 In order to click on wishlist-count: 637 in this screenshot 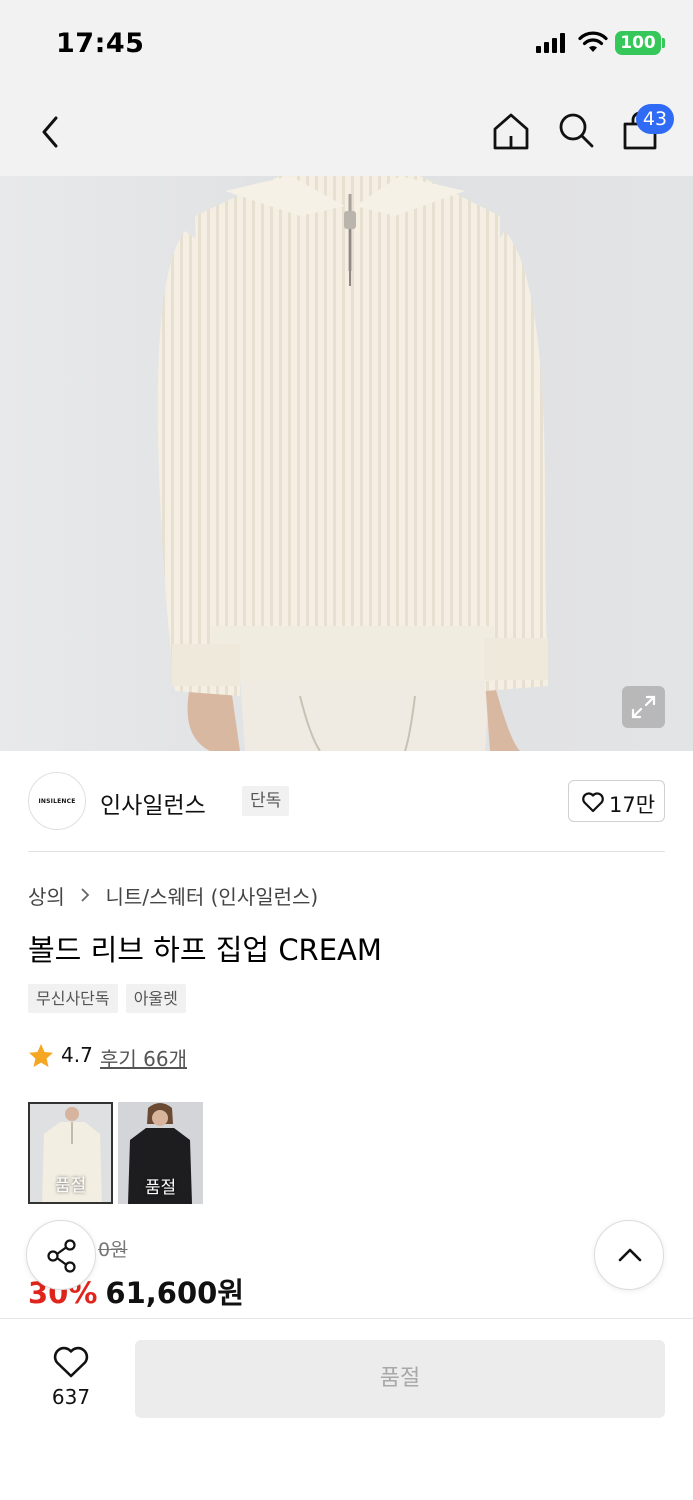, I will do `click(71, 1397)`.